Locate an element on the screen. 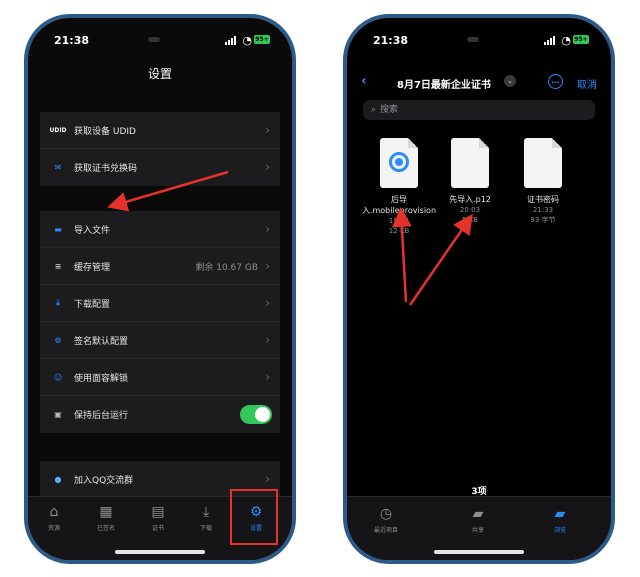 This screenshot has width=640, height=577. tab-apps-grid: ▦ 已签名 is located at coordinates (106, 517).